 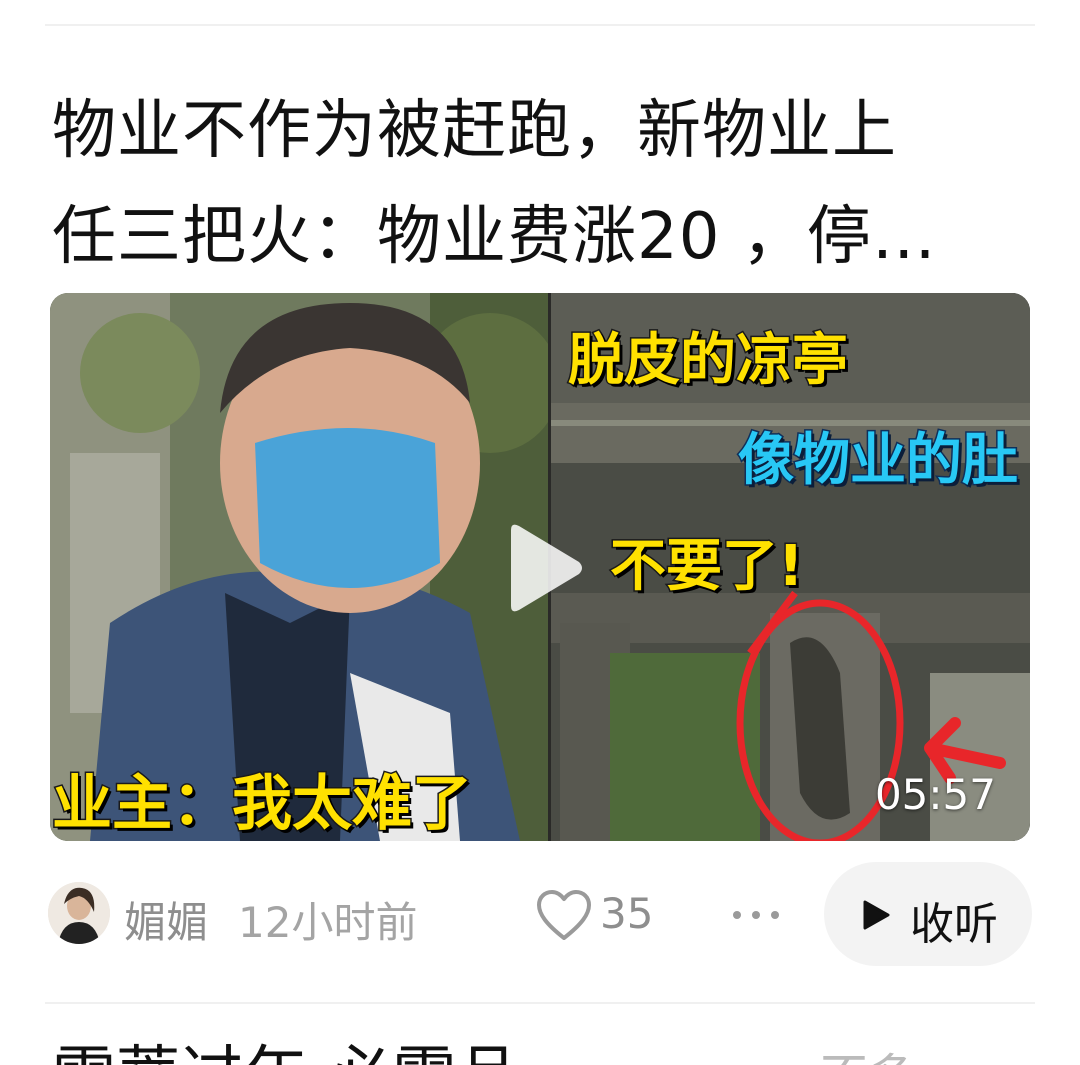 What do you see at coordinates (540, 1003) in the screenshot?
I see `bottom-divider` at bounding box center [540, 1003].